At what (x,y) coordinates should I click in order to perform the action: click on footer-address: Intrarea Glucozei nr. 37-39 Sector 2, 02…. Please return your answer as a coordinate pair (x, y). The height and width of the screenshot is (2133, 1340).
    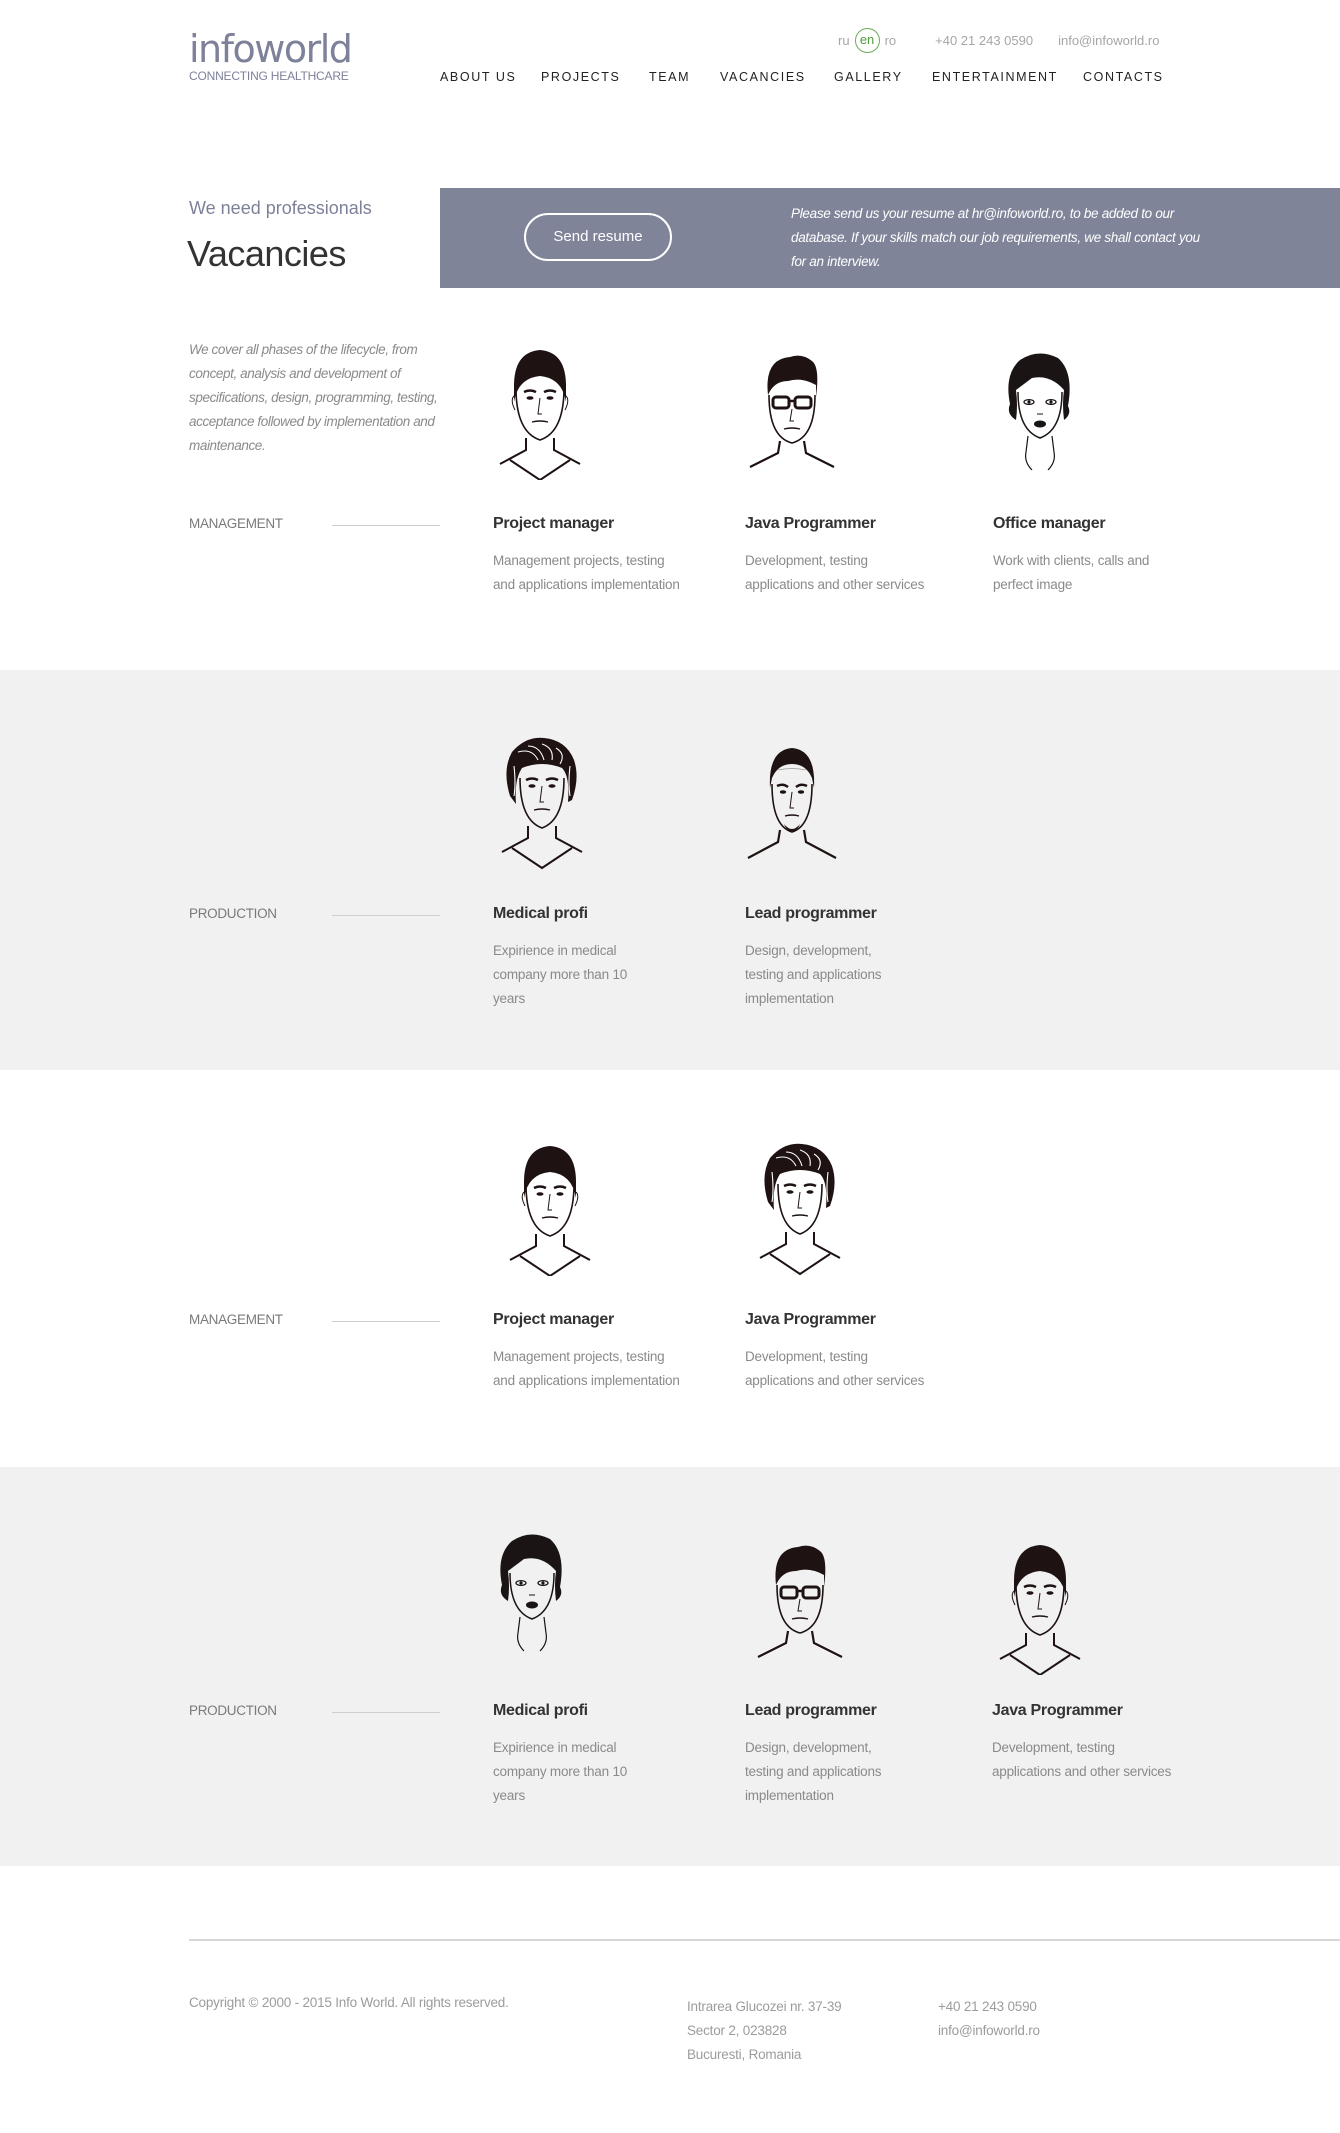
    Looking at the image, I should click on (764, 2031).